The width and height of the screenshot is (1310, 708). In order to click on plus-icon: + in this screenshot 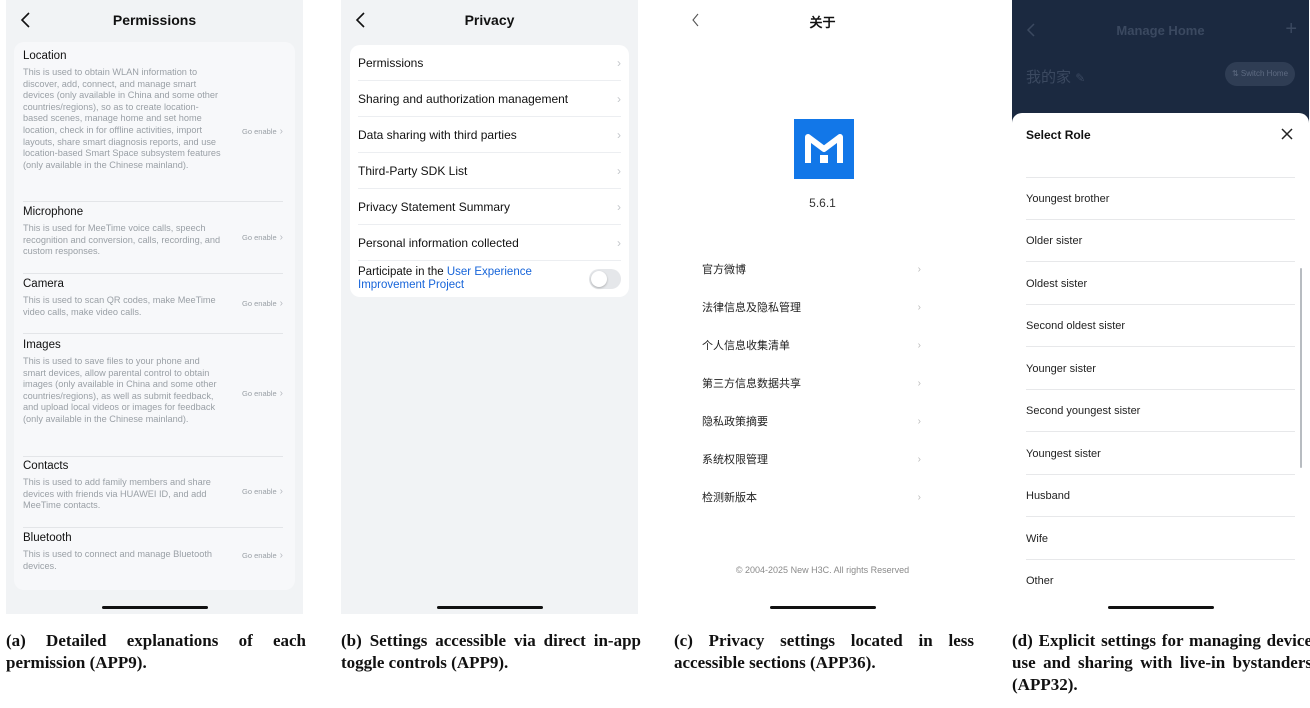, I will do `click(1291, 29)`.